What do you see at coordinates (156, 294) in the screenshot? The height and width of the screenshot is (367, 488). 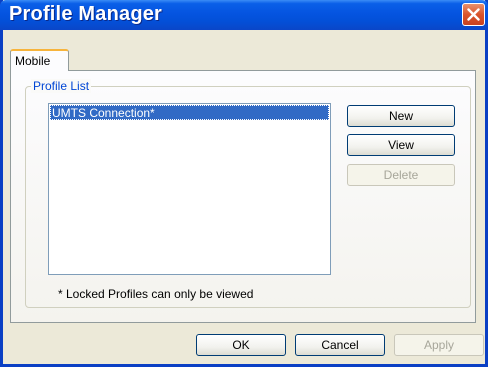 I see `locked-profiles-note: * Locked Profiles can only be viewed` at bounding box center [156, 294].